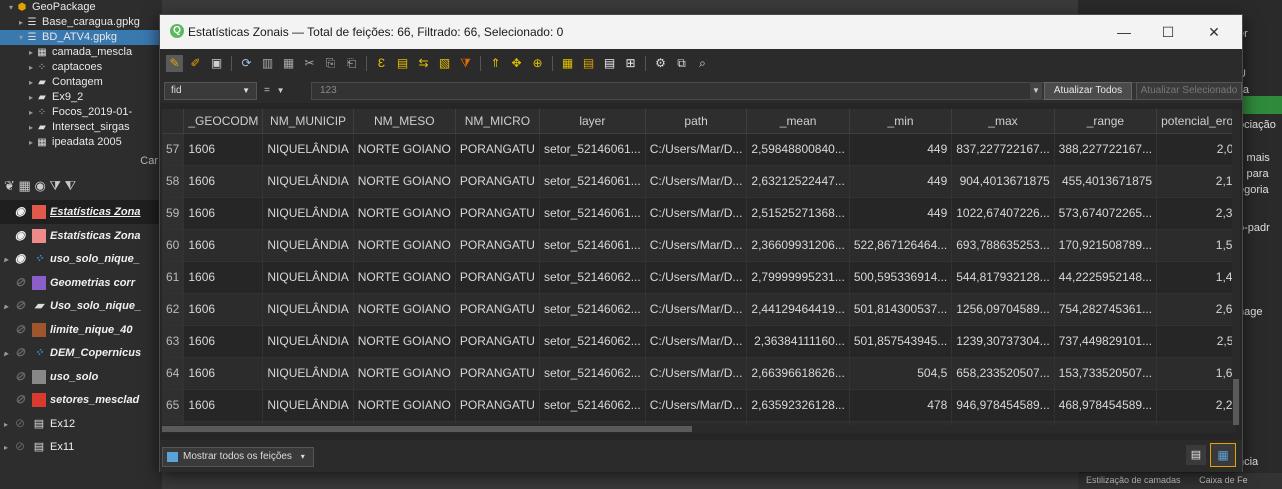  What do you see at coordinates (81, 306) in the screenshot?
I see `layer-item: ▸ ⊘ ▰ Uso_solo_nique_` at bounding box center [81, 306].